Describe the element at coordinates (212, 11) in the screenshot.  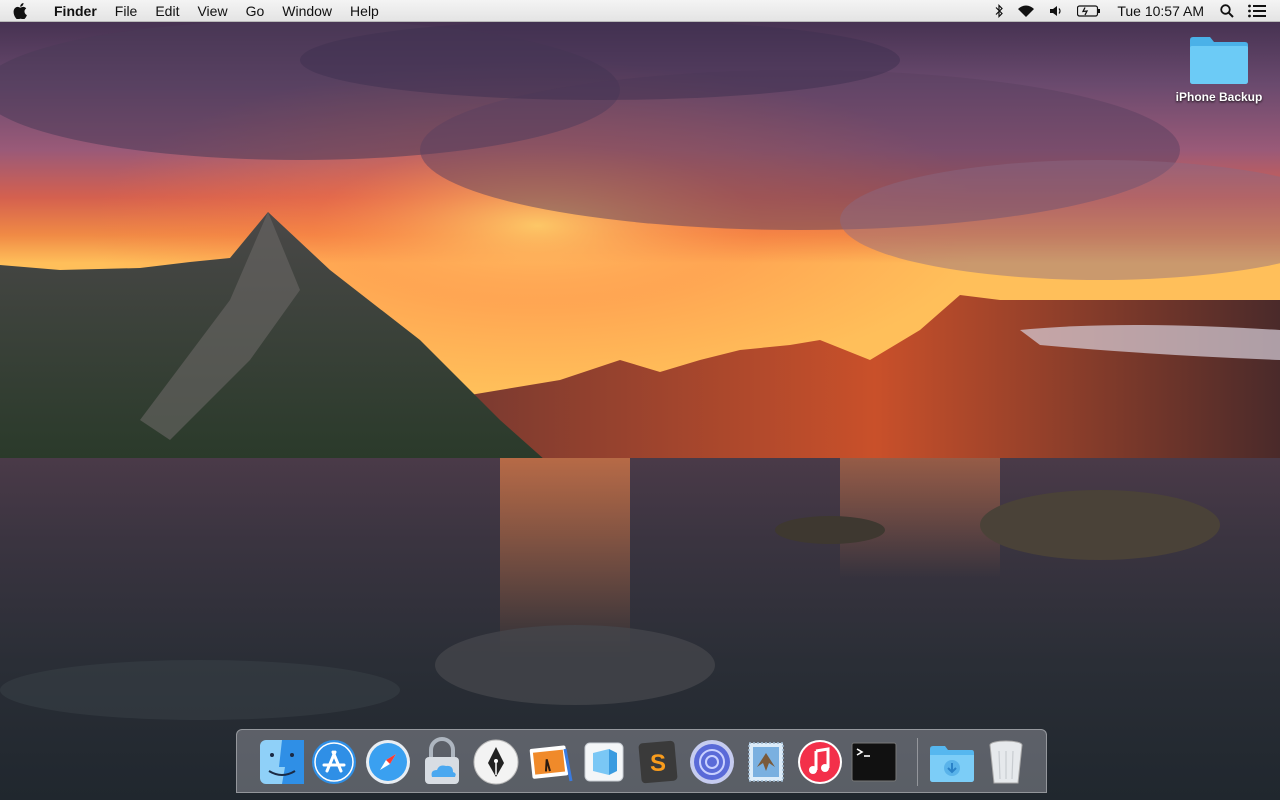
I see `menu-view: View` at that location.